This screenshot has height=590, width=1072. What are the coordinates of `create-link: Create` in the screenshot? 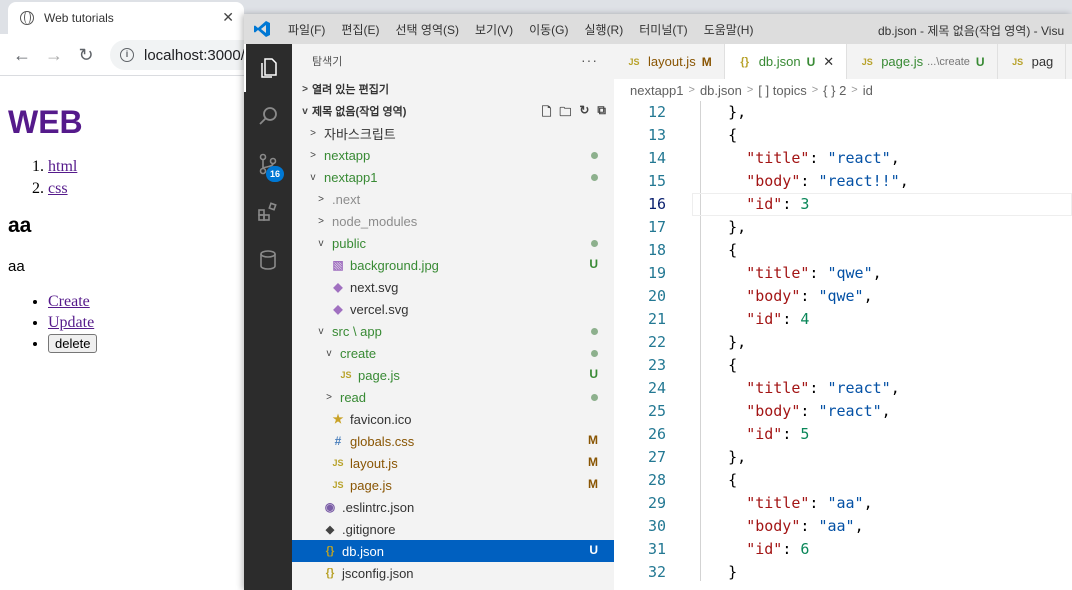 It's located at (69, 301).